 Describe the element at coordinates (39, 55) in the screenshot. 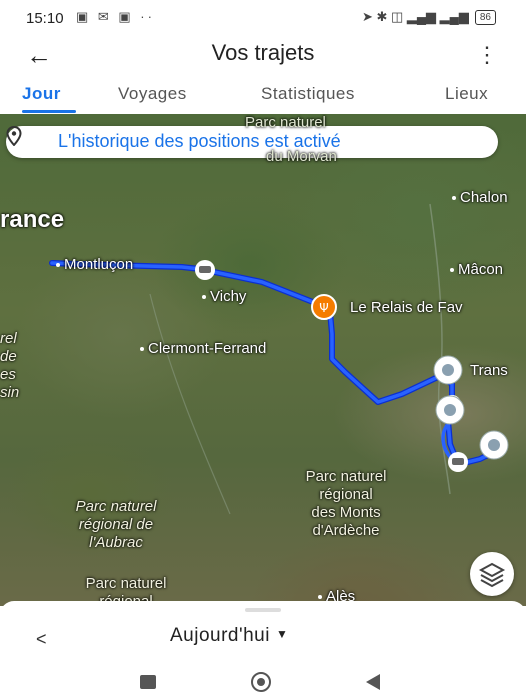

I see `arrow-left-icon: ←` at that location.